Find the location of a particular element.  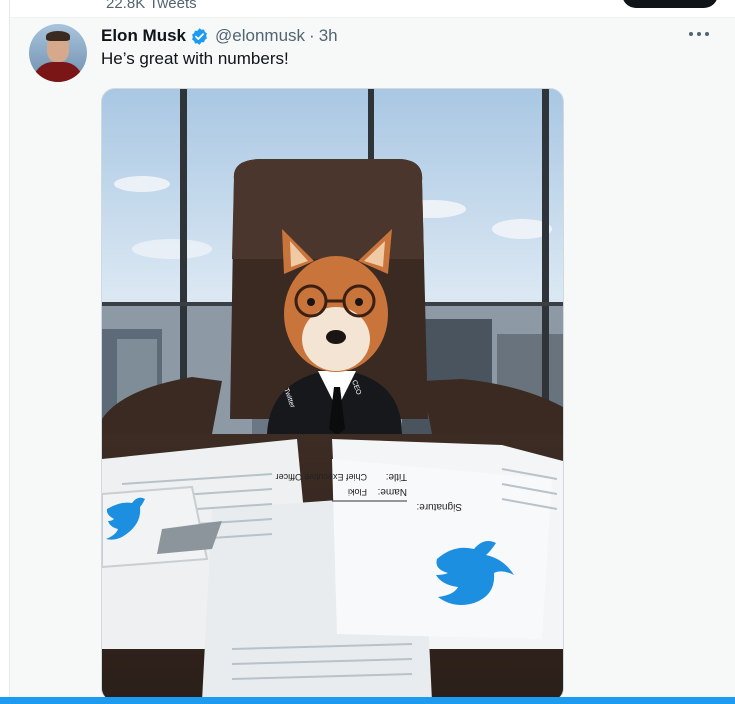

verified-badge-icon is located at coordinates (199, 36).